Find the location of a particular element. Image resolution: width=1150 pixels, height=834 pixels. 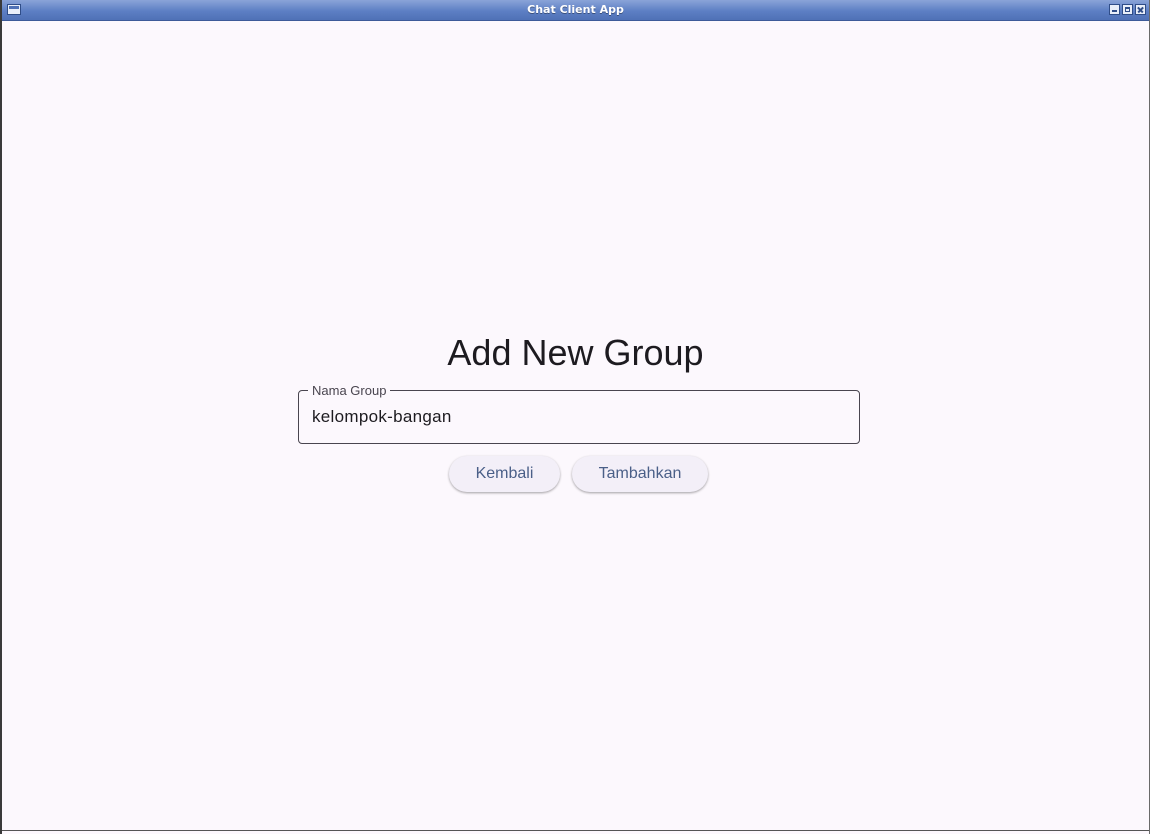

add-group-button: Tambahkan is located at coordinates (640, 474).